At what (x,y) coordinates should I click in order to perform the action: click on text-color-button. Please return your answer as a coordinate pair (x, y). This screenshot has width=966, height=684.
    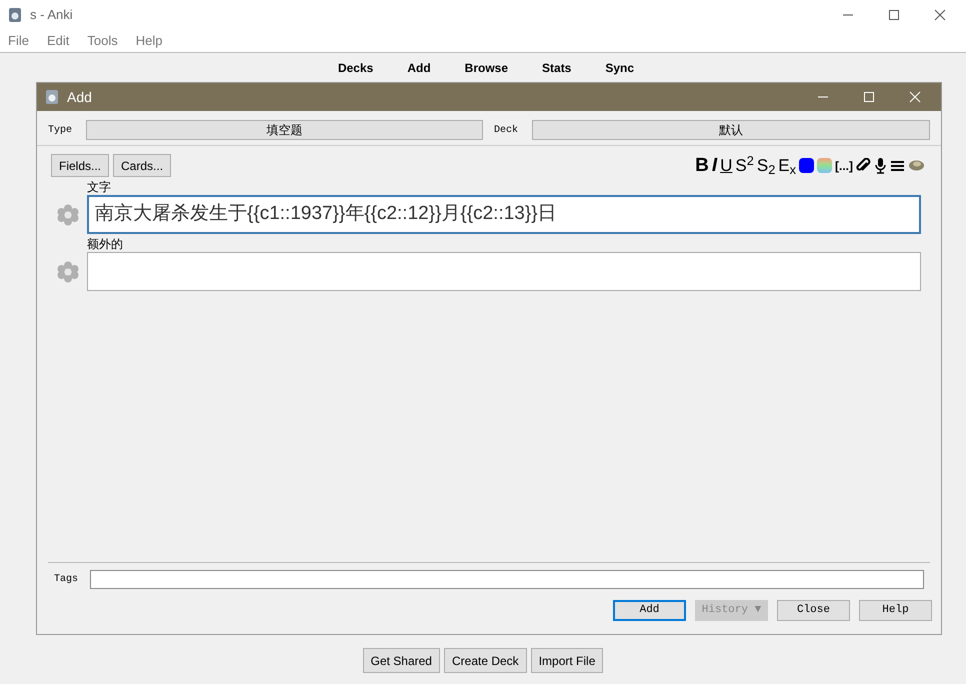
    Looking at the image, I should click on (806, 165).